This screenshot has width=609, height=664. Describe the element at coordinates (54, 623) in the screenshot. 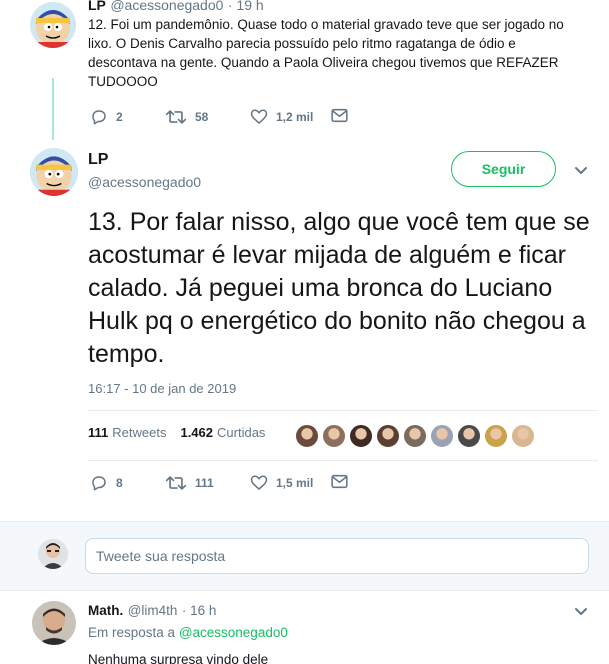

I see `reply-tweet-avatar` at that location.